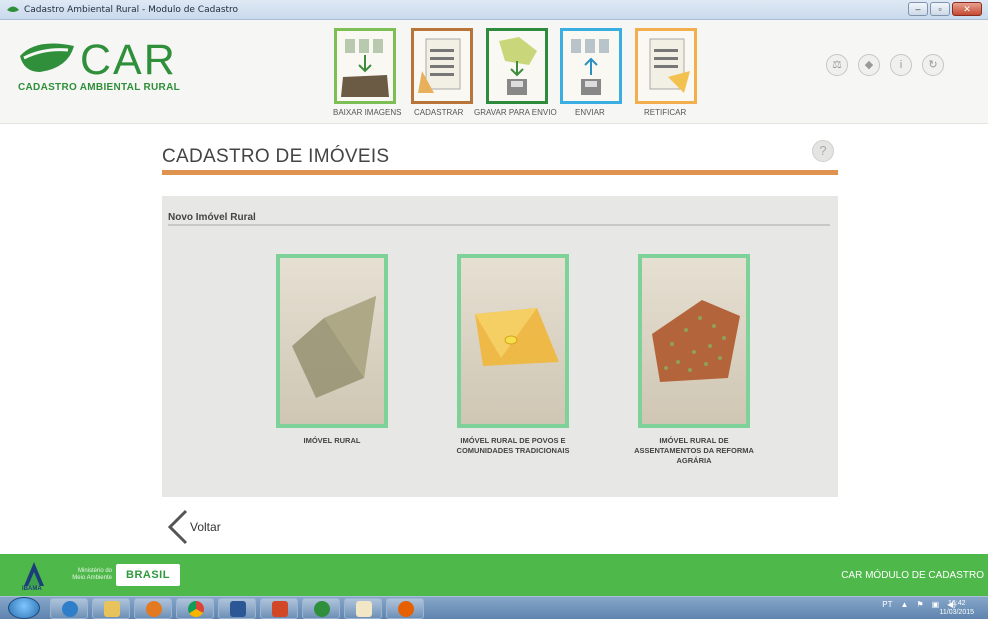 The image size is (988, 619). Describe the element at coordinates (237, 608) in the screenshot. I see `word-icon` at that location.